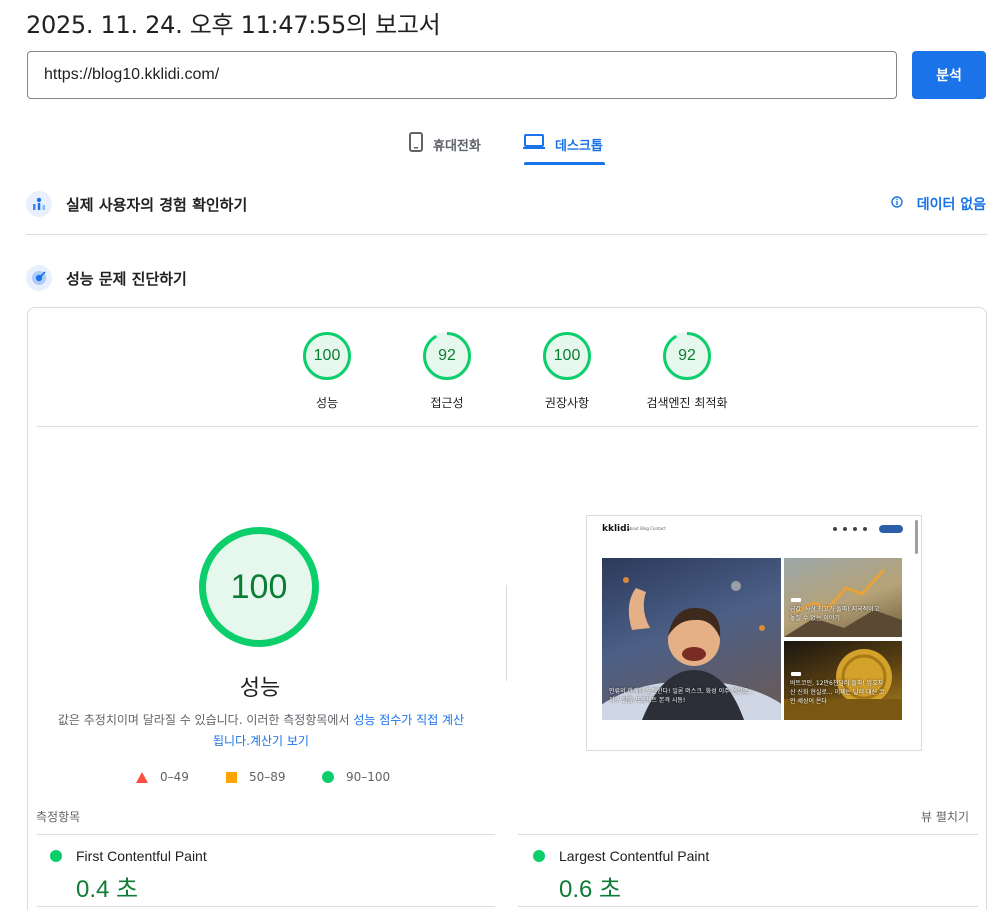  What do you see at coordinates (916, 537) in the screenshot?
I see `screenshot-scrollbar` at bounding box center [916, 537].